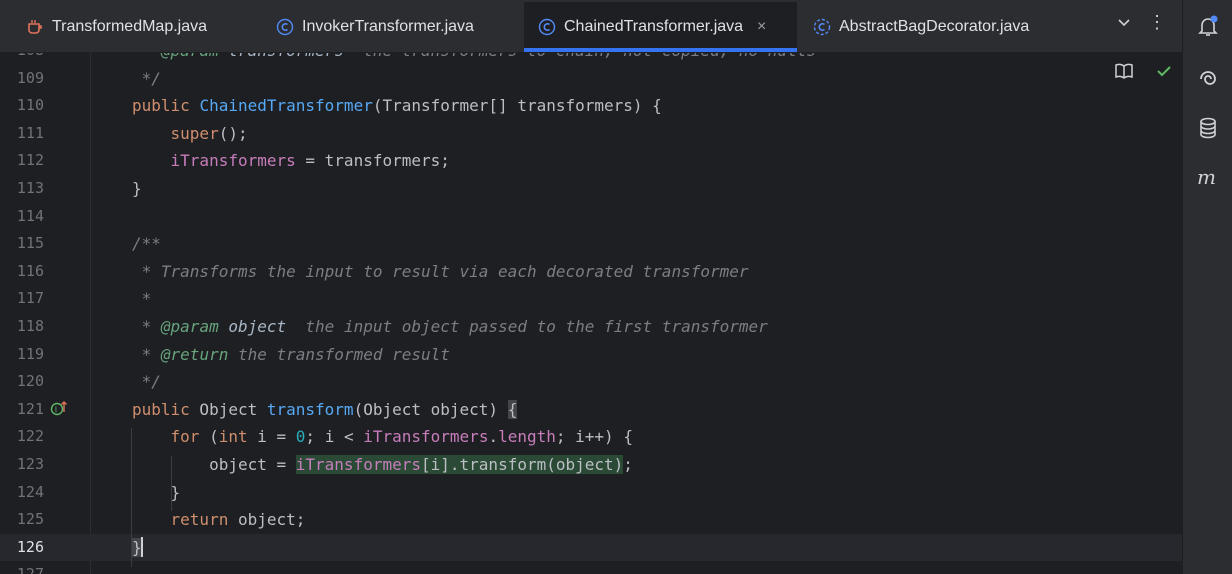 The height and width of the screenshot is (574, 1232). What do you see at coordinates (22, 355) in the screenshot?
I see `line-number: 119` at bounding box center [22, 355].